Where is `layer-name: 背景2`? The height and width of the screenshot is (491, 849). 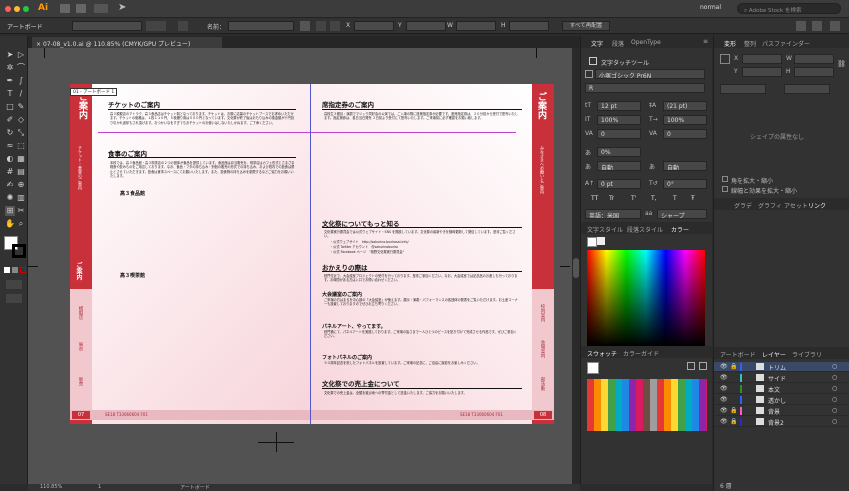
layer-name: 背景2 is located at coordinates (776, 422).